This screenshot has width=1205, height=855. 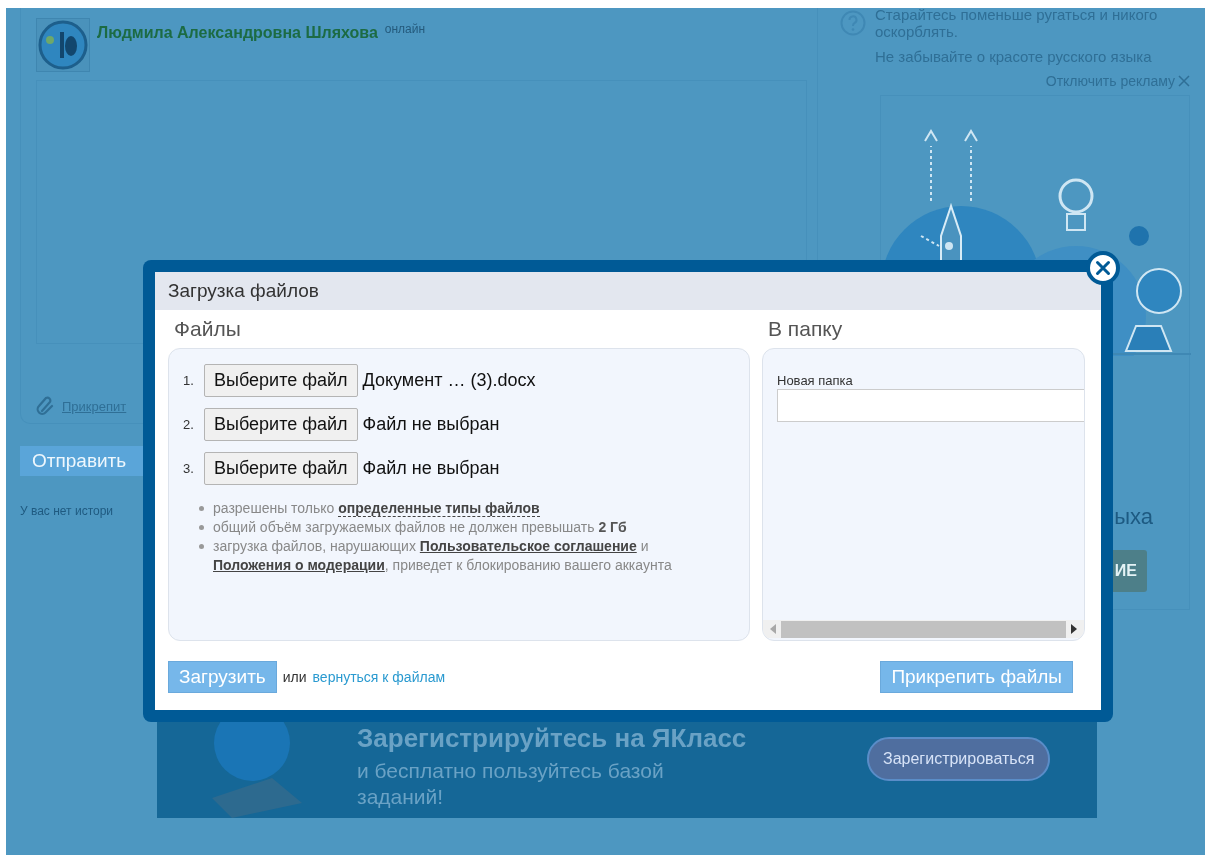 I want to click on row-number: 2., so click(x=189, y=424).